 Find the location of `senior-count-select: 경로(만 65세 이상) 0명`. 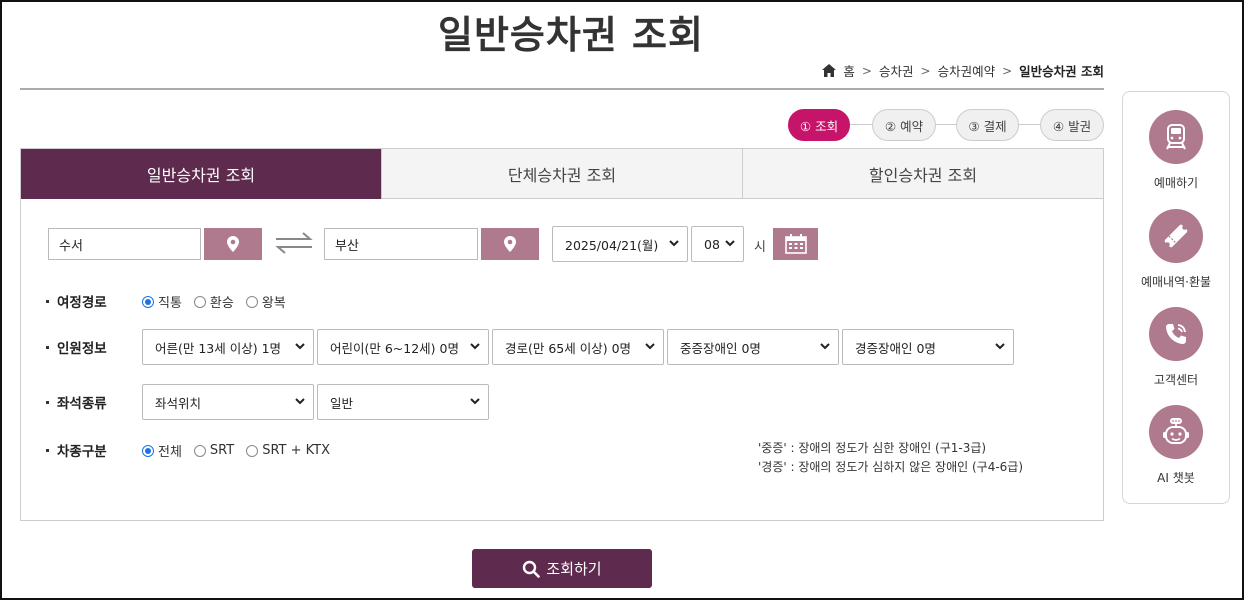

senior-count-select: 경로(만 65세 이상) 0명 is located at coordinates (578, 347).